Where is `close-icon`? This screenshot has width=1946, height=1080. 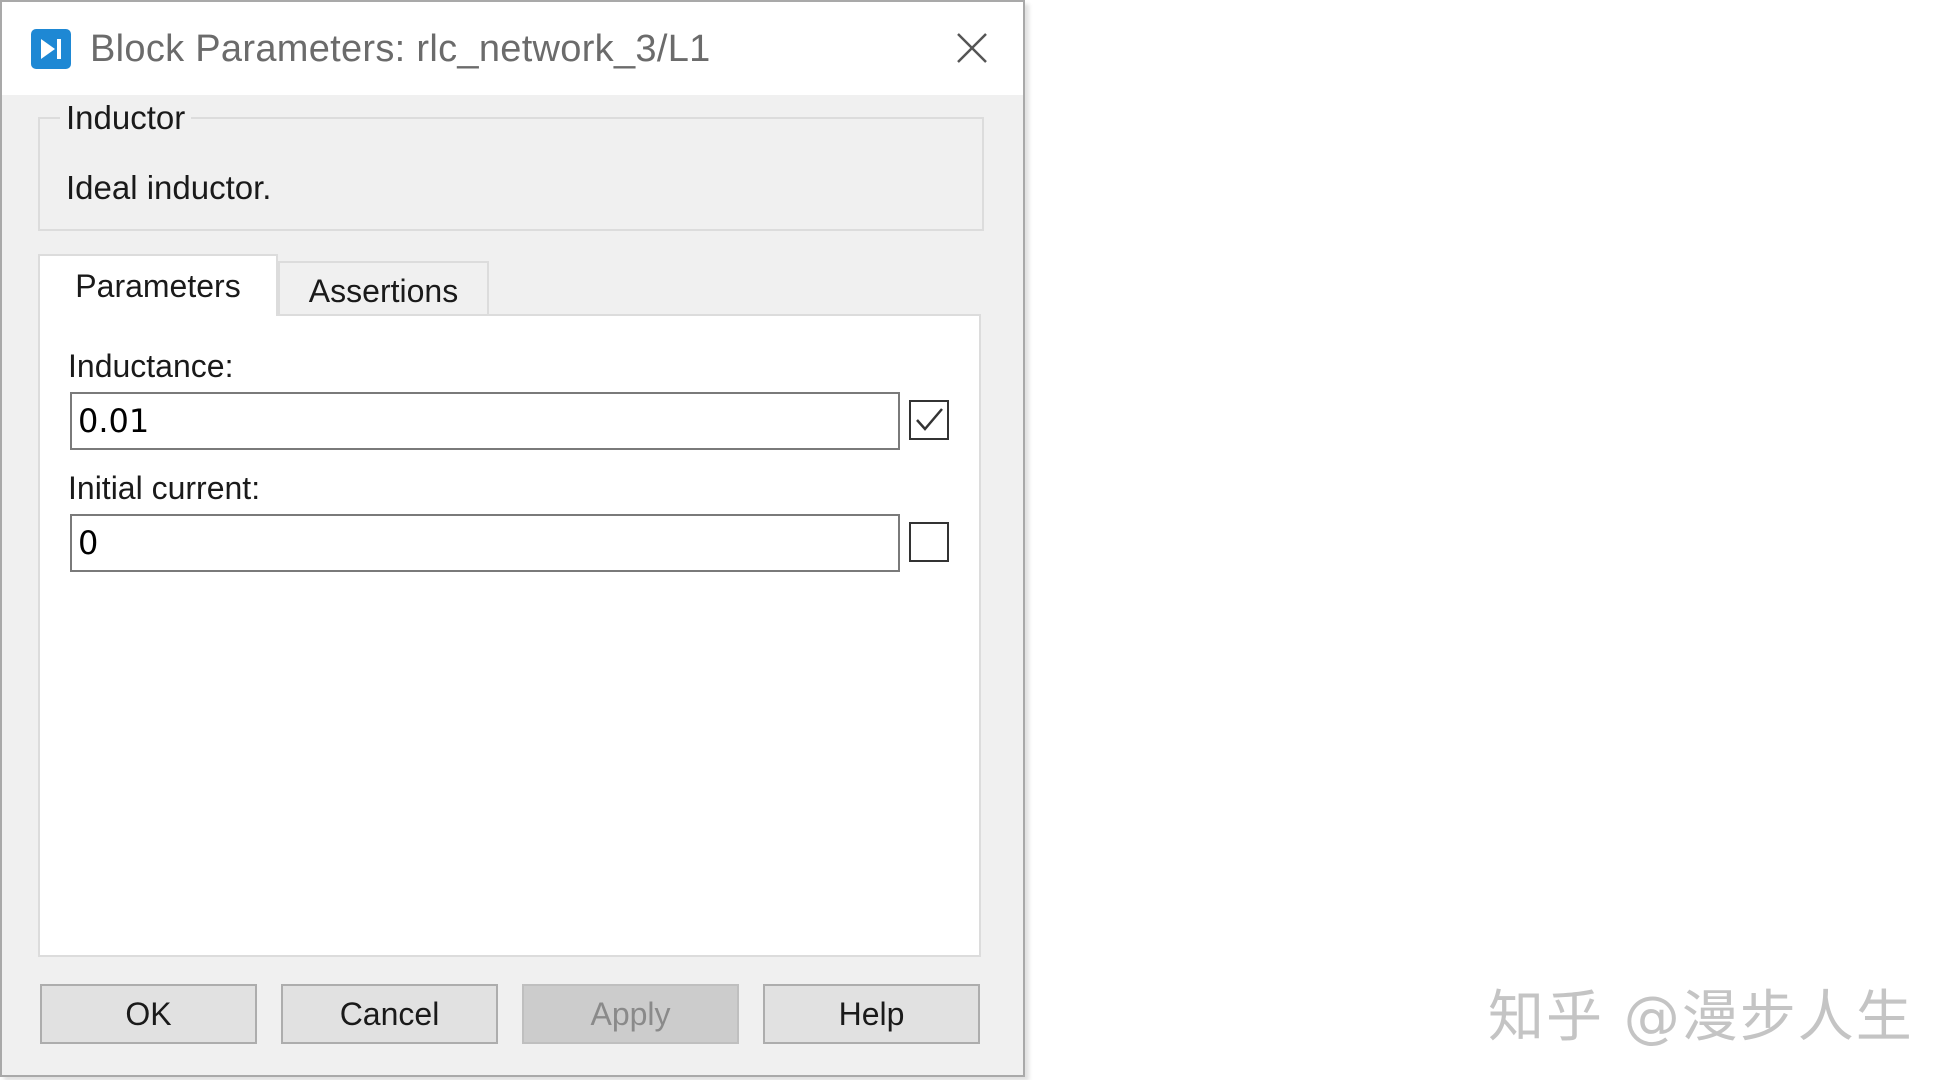
close-icon is located at coordinates (972, 48).